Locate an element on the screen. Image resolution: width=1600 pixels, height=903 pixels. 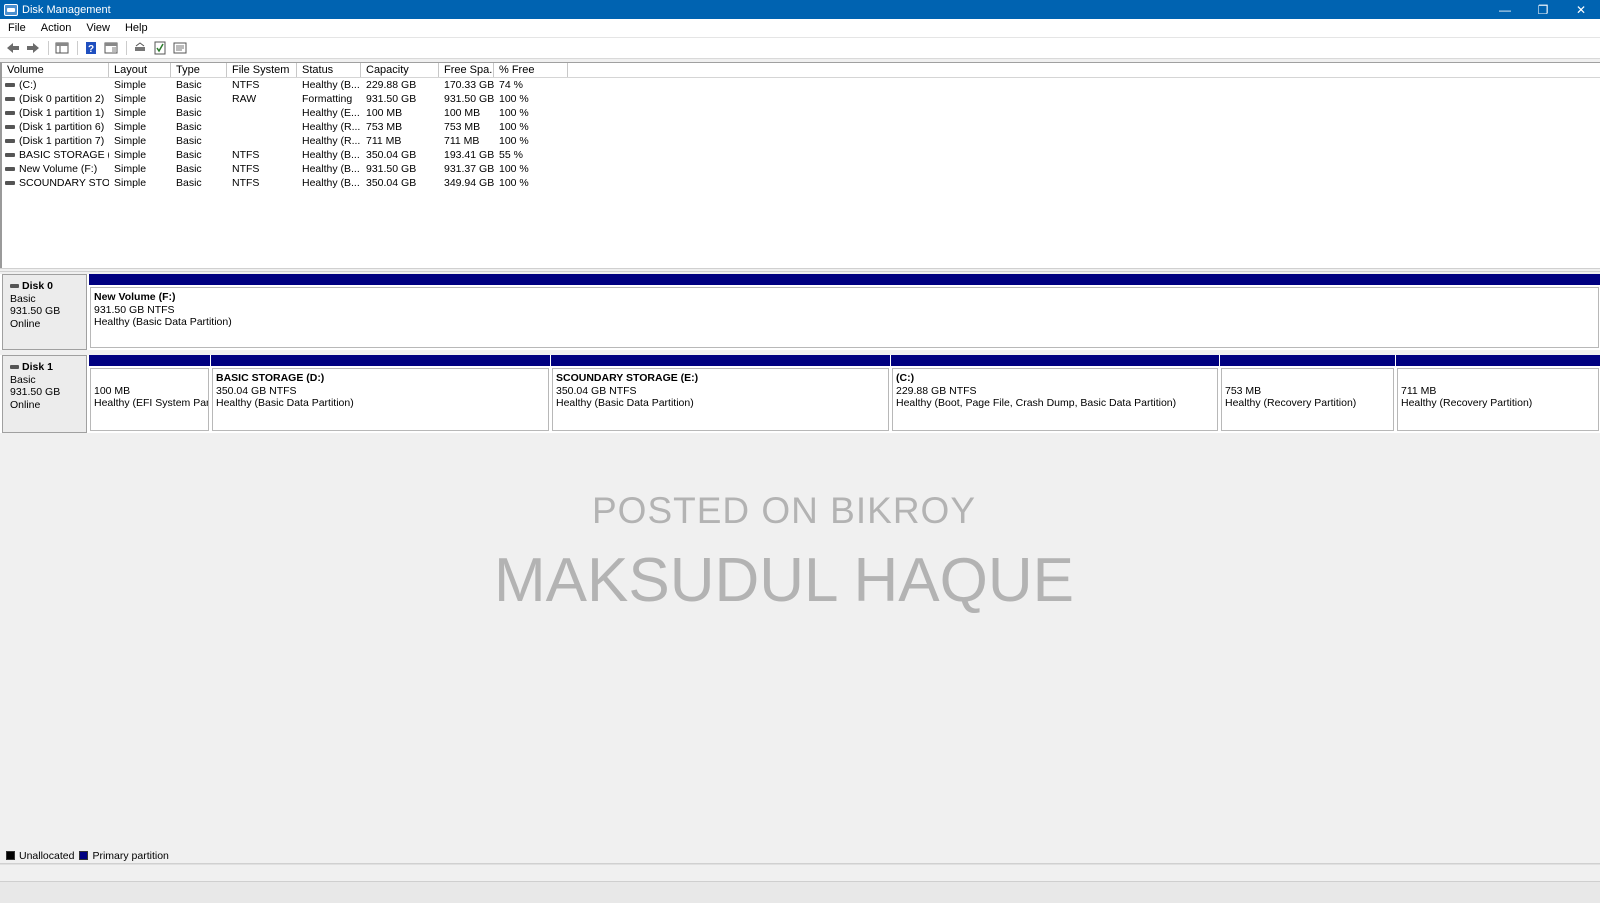
partition-info: 753 MB Healthy (Recovery Partition) is located at coordinates (1307, 399).